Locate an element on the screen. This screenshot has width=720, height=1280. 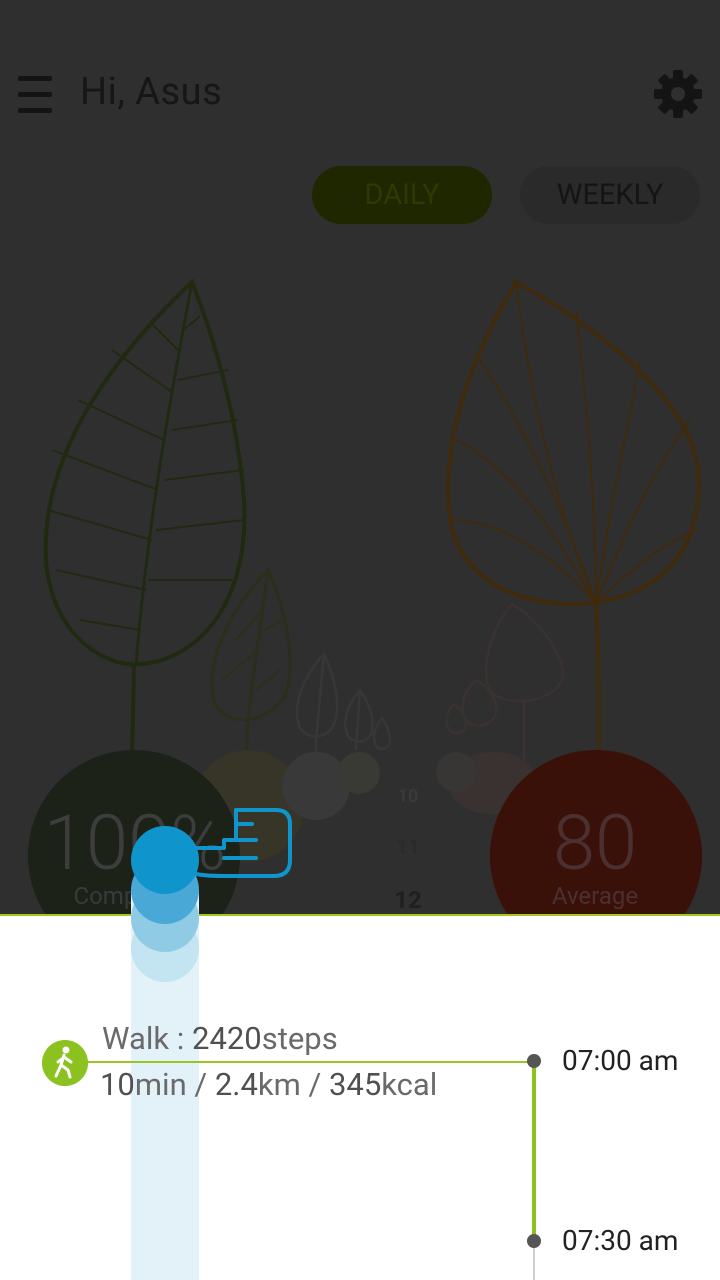
activity-type: Walk : is located at coordinates (147, 1038).